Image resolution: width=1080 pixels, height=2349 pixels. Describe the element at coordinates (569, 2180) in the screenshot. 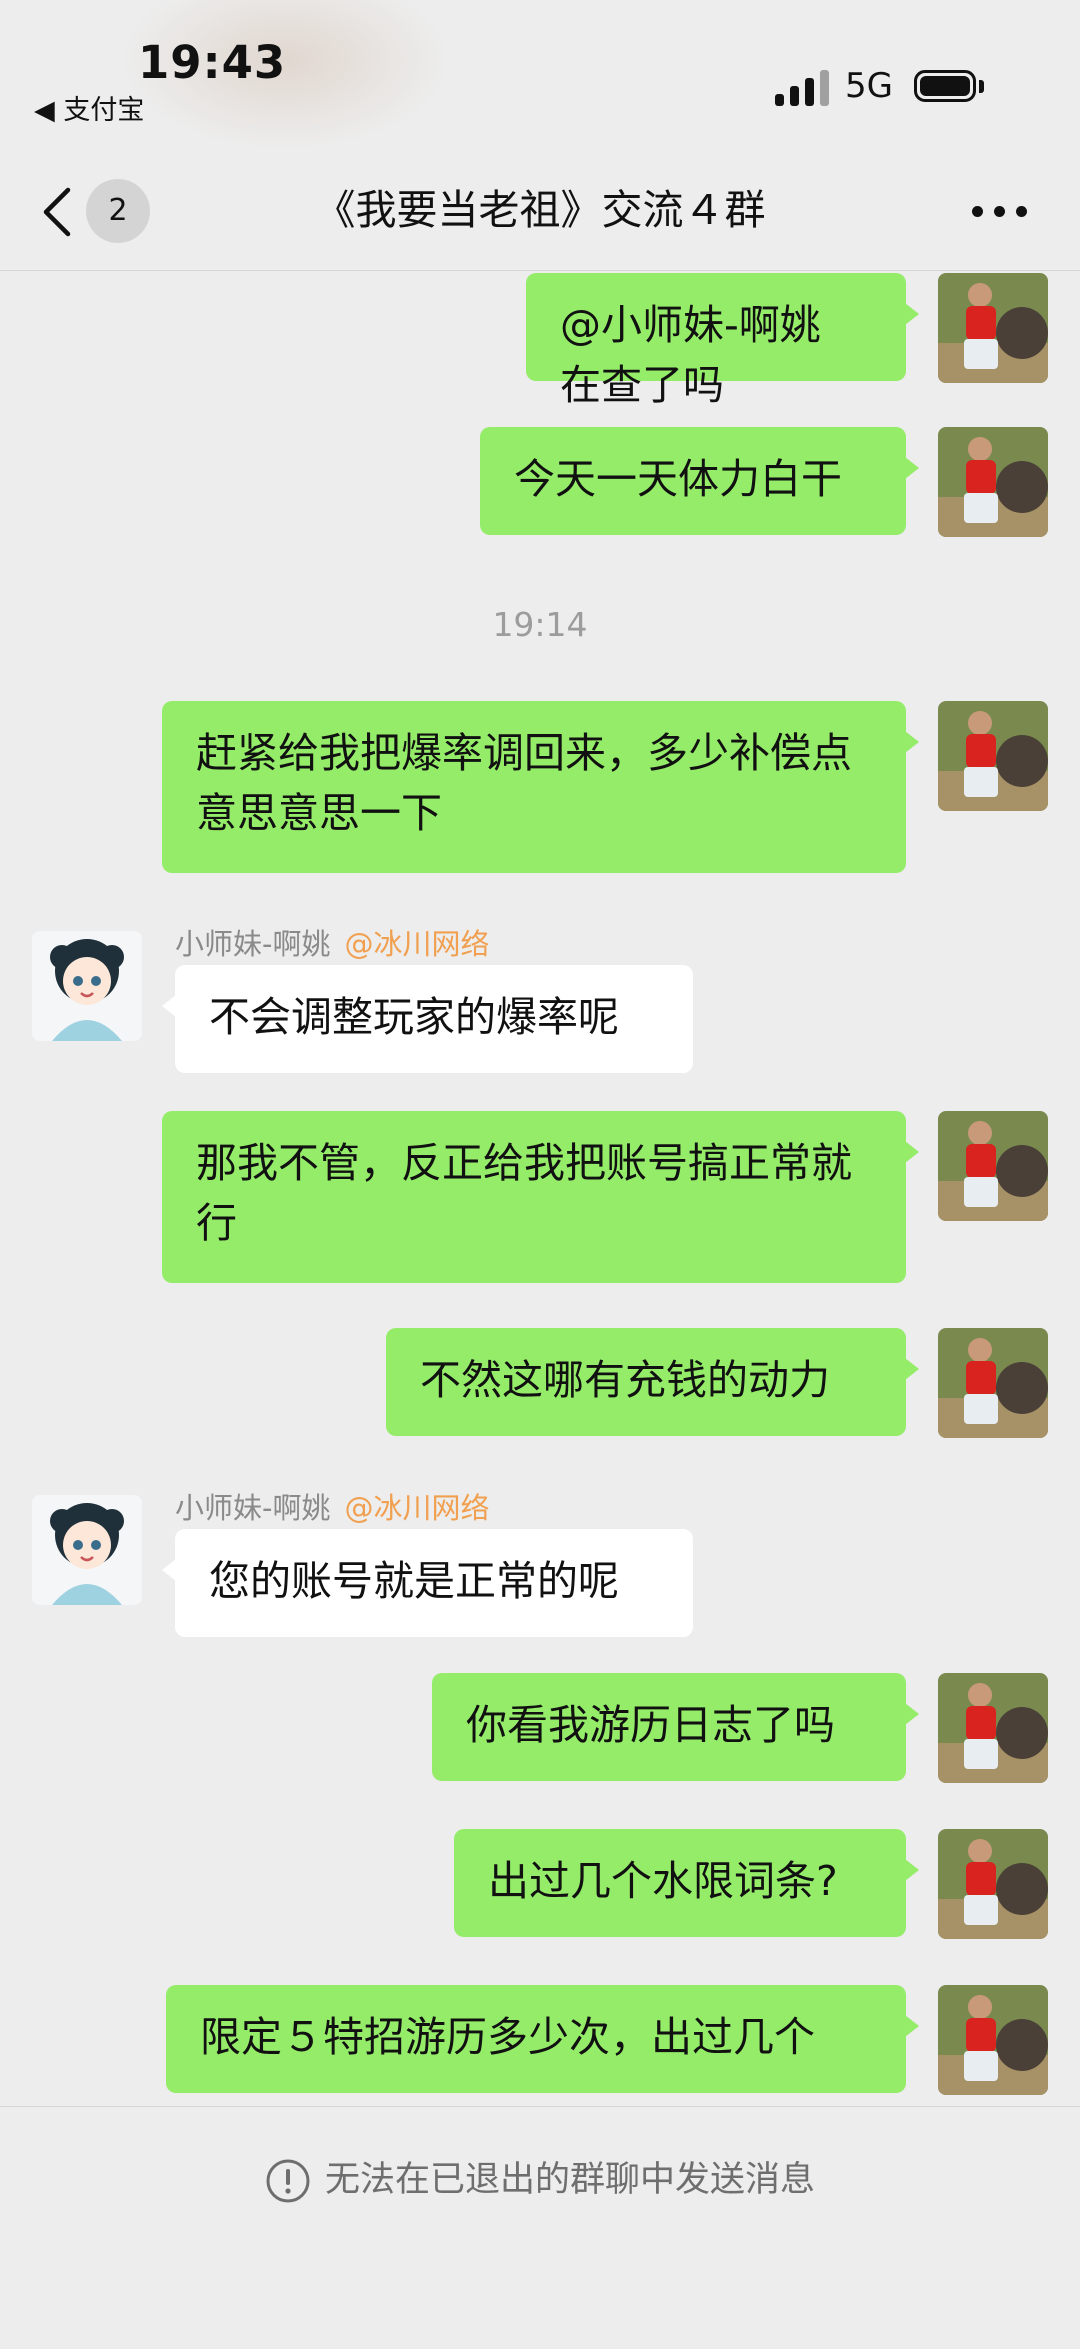

I see `notice-text: 无法在已退出的群聊中发送消息` at that location.